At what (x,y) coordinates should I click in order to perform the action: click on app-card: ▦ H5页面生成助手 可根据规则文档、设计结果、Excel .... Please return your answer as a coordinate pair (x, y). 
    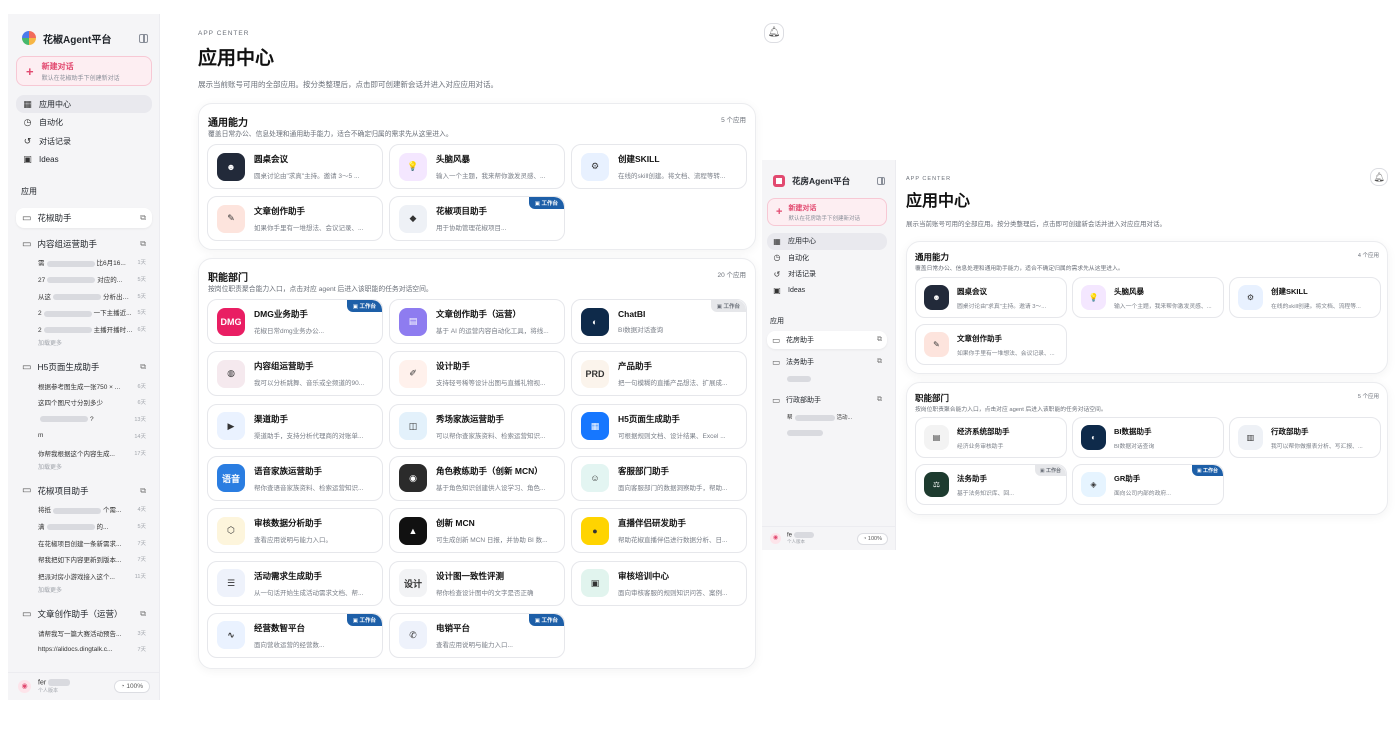
    Looking at the image, I should click on (659, 426).